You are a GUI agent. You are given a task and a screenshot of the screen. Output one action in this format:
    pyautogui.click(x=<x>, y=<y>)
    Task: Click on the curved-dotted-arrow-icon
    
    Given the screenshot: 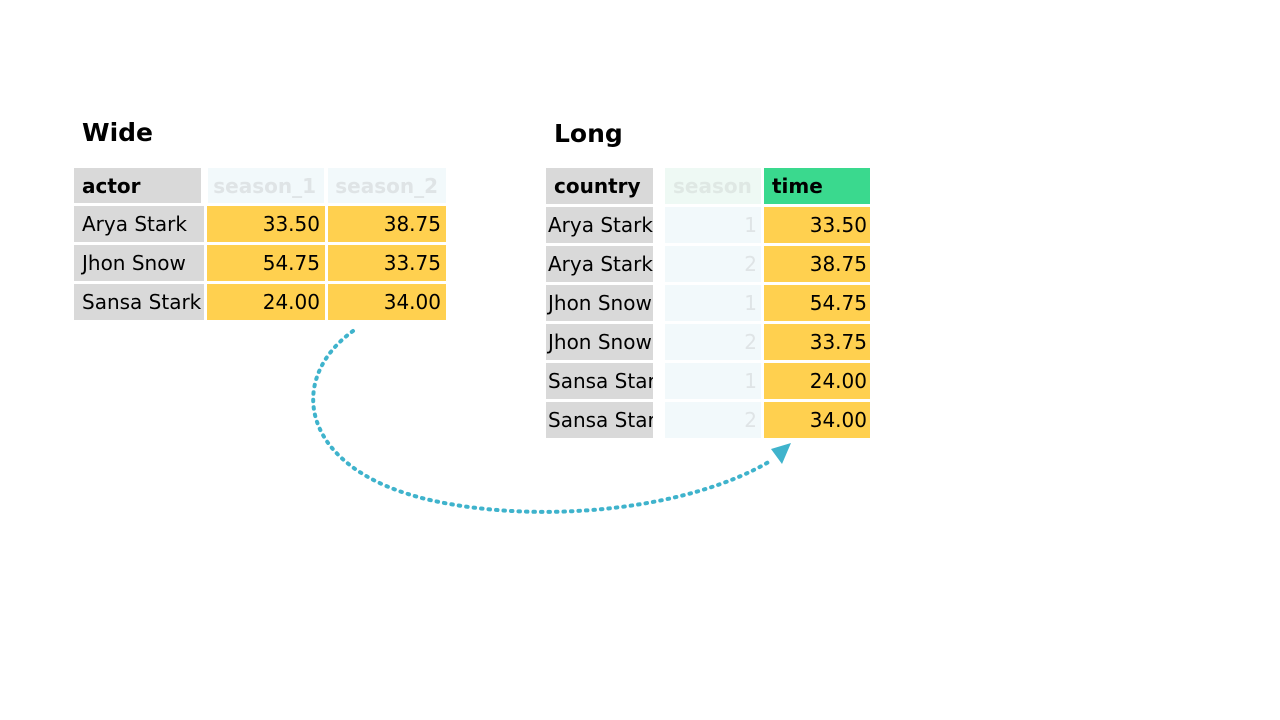 What is the action you would take?
    pyautogui.click(x=551, y=421)
    